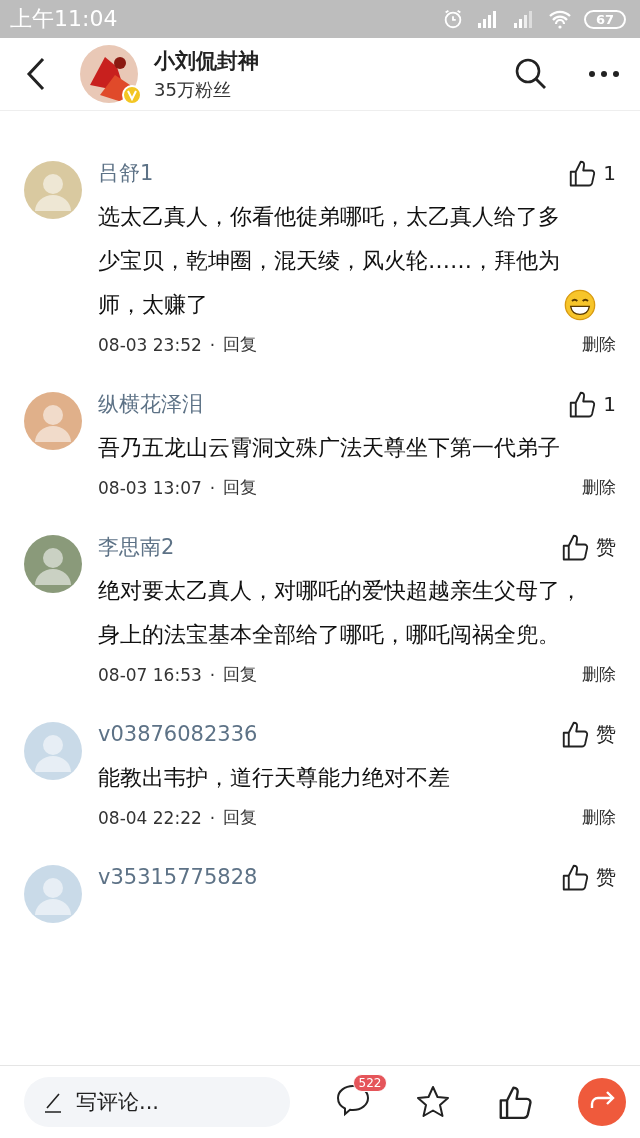  Describe the element at coordinates (126, 173) in the screenshot. I see `user-name: 吕舒1` at that location.